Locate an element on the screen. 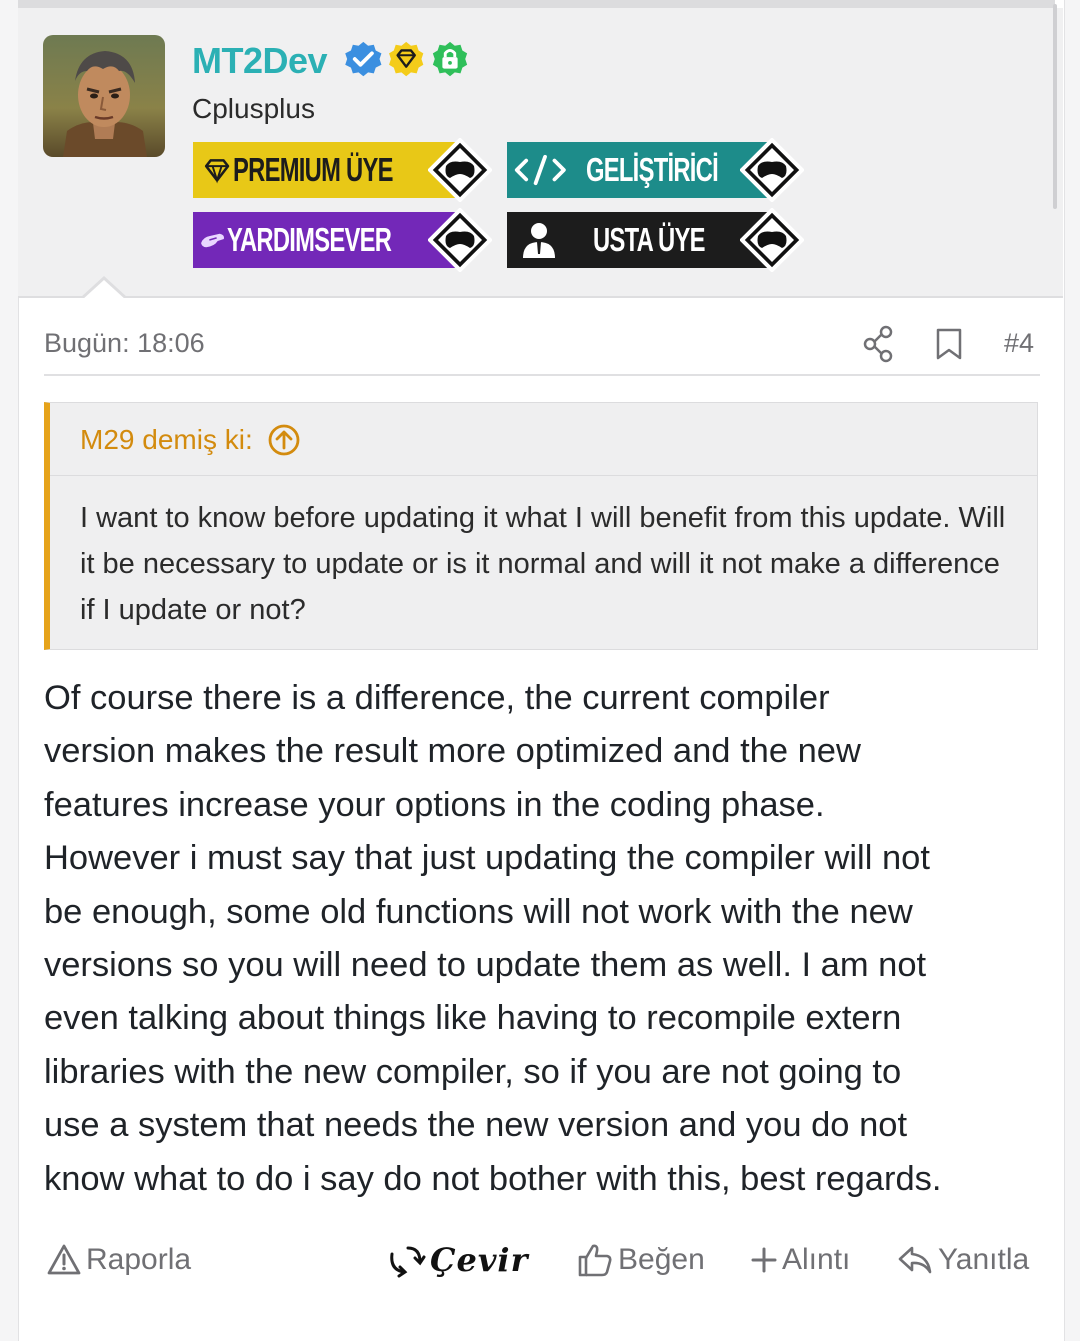 The image size is (1080, 1341). post-date: Bugün: 18:06 is located at coordinates (124, 343).